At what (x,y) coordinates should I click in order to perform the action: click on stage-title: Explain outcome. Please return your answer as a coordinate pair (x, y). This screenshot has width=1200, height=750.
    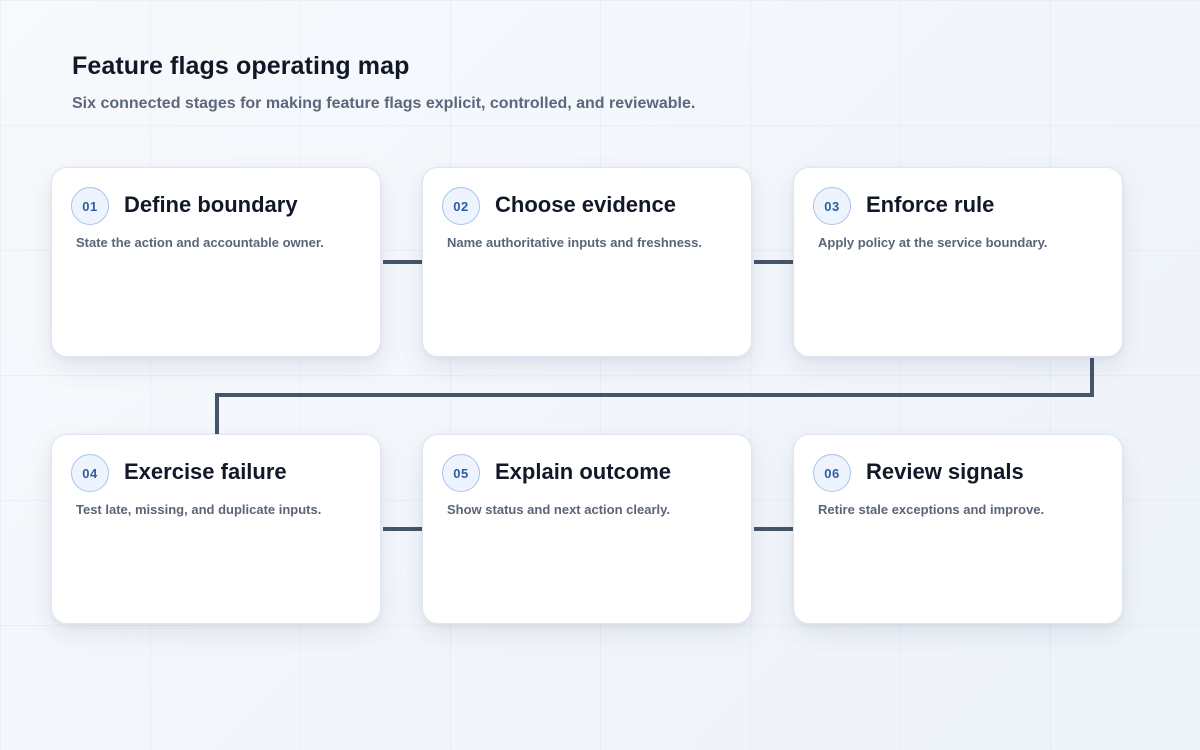
    Looking at the image, I should click on (583, 471).